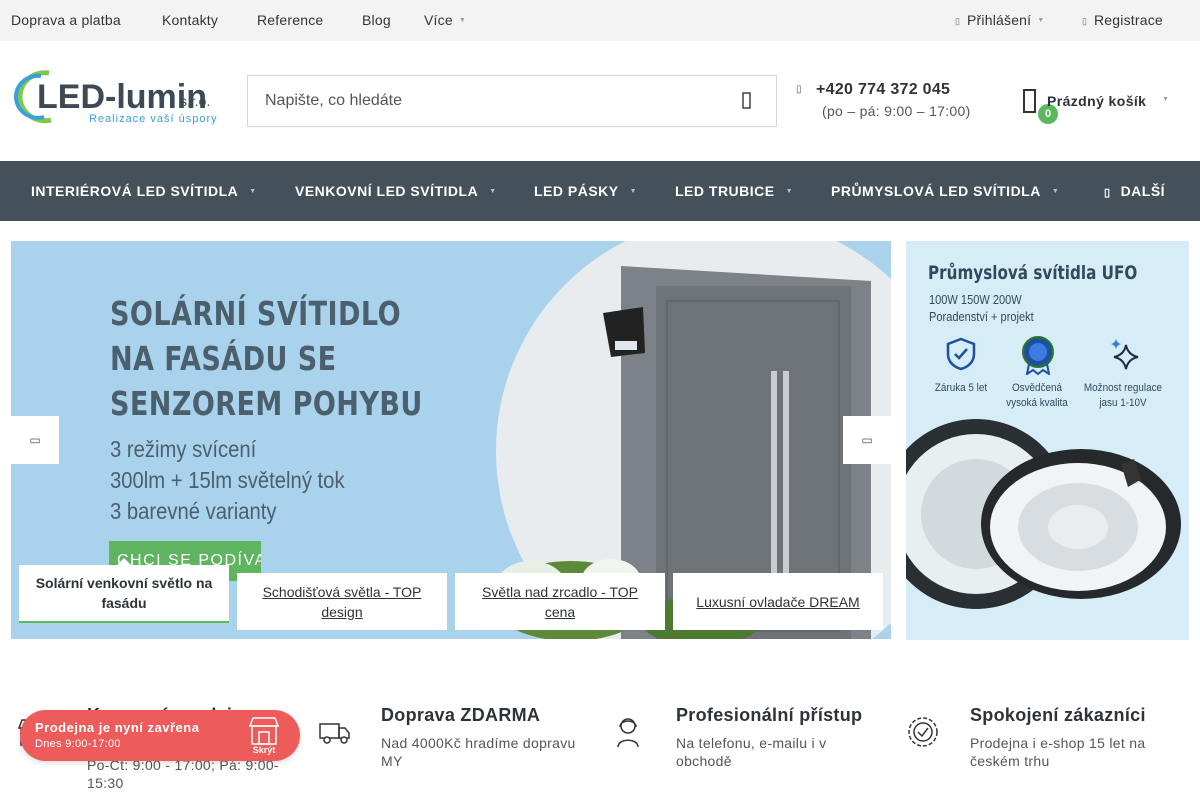  What do you see at coordinates (961, 354) in the screenshot?
I see `shield-check-icon` at bounding box center [961, 354].